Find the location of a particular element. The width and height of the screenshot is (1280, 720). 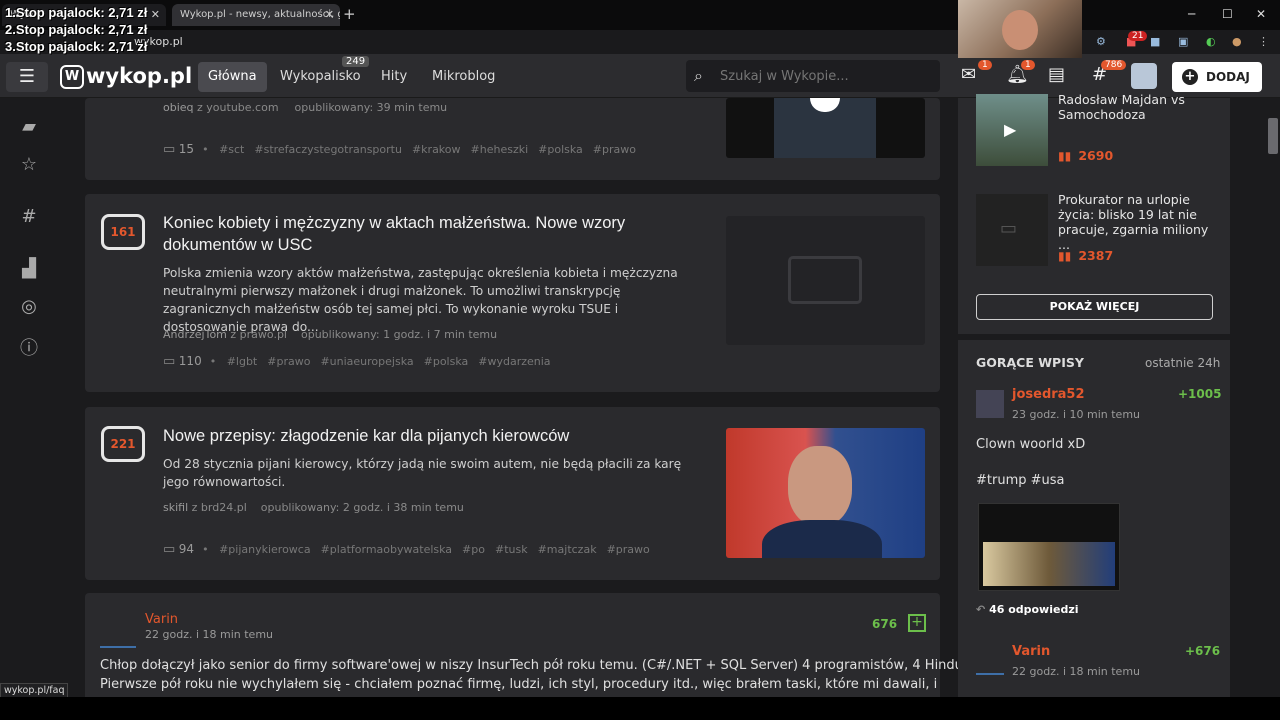

entry-replies: ↶ 46 odpowiedzi is located at coordinates (1027, 609).